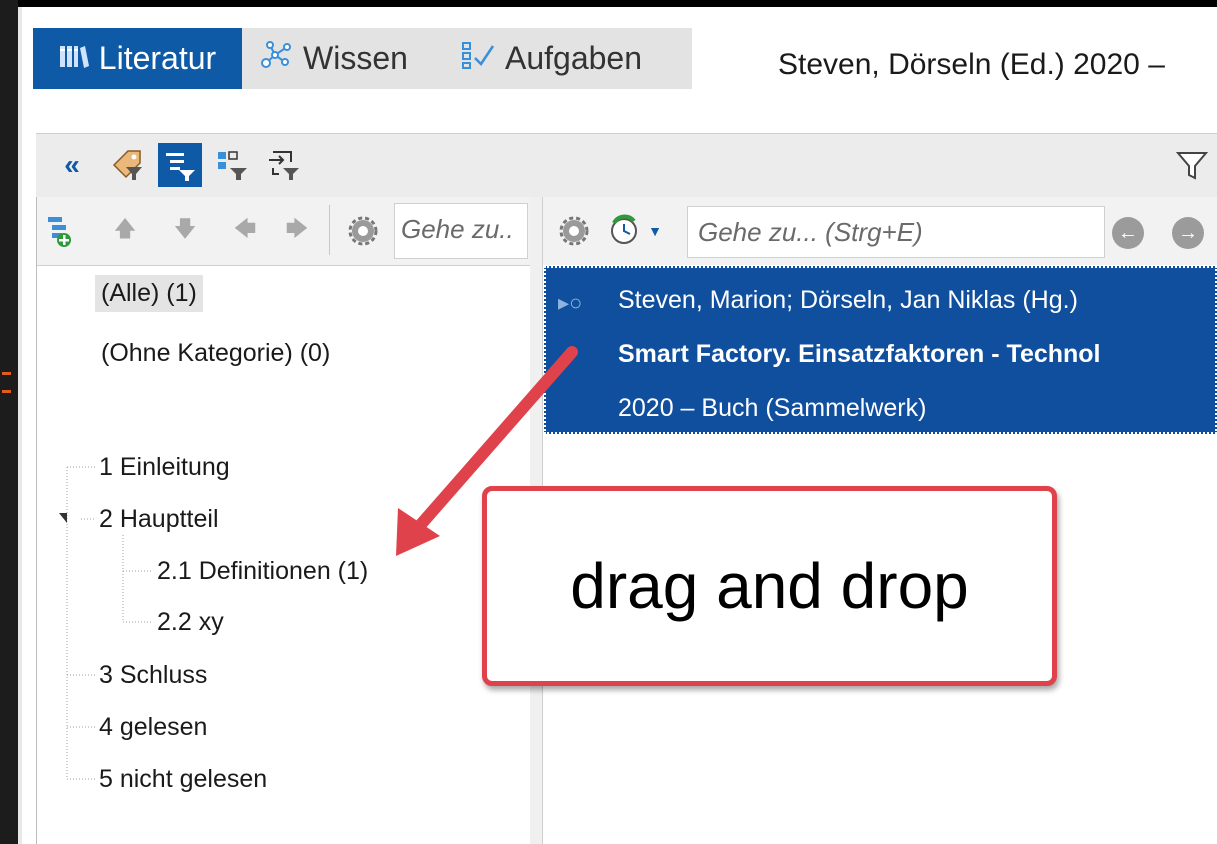 The image size is (1217, 844). I want to click on gear-icon, so click(574, 231).